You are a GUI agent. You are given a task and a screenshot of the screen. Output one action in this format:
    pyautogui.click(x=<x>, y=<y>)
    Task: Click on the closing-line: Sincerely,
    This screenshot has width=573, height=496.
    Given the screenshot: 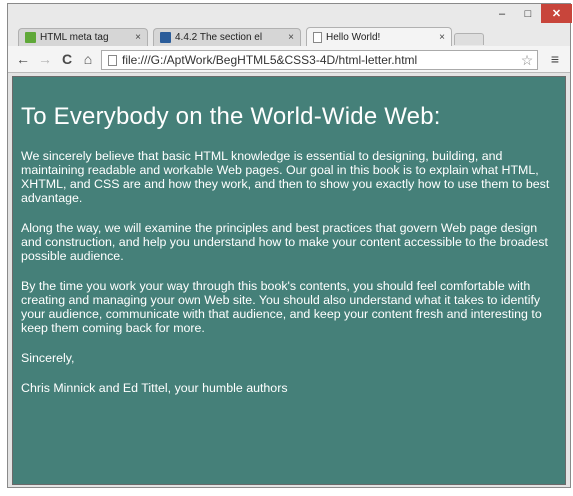 What is the action you would take?
    pyautogui.click(x=48, y=358)
    